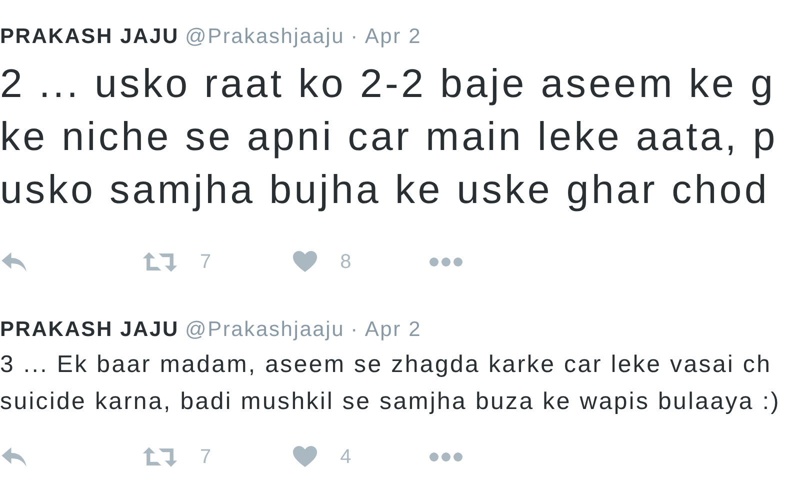 The height and width of the screenshot is (500, 800). I want to click on tweet-text-line: 3 ... Ek baar madam, aseem se zhagda karke car leke vasai ch, so click(386, 365).